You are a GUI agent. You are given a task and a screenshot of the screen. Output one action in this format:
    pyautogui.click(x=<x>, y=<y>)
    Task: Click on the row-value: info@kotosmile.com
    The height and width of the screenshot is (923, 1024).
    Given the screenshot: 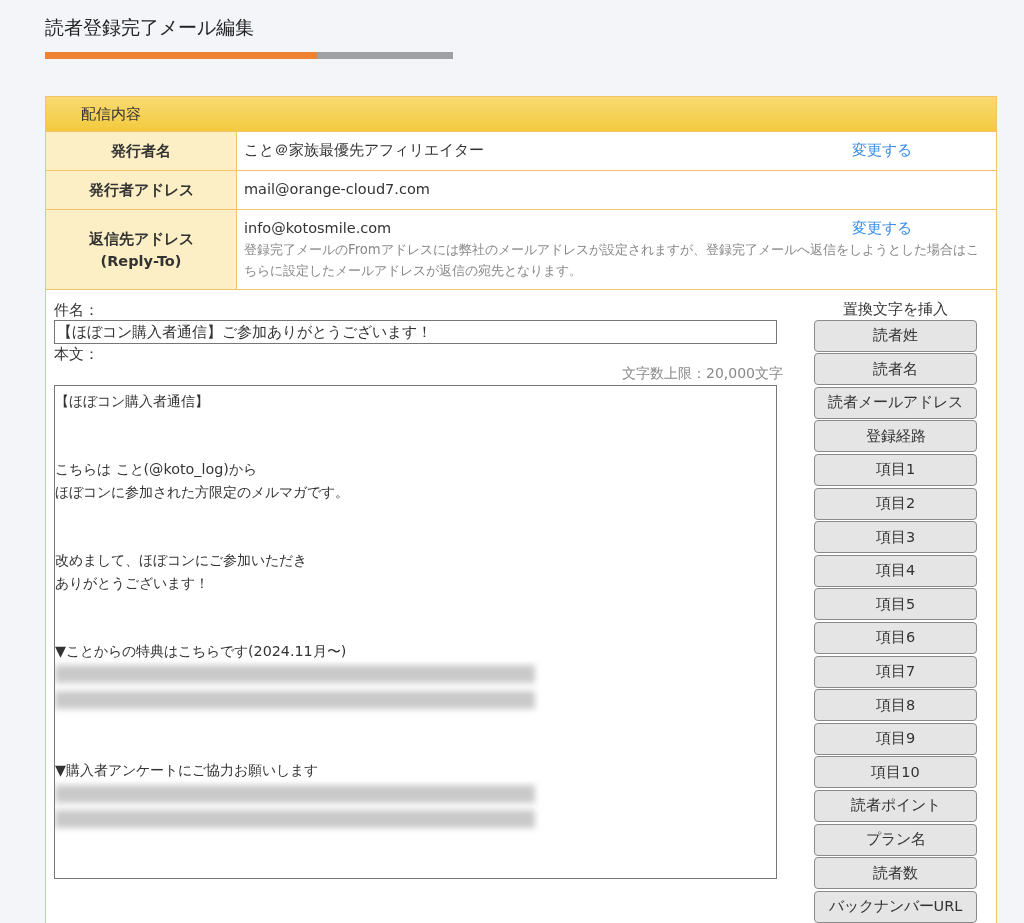 What is the action you would take?
    pyautogui.click(x=318, y=228)
    